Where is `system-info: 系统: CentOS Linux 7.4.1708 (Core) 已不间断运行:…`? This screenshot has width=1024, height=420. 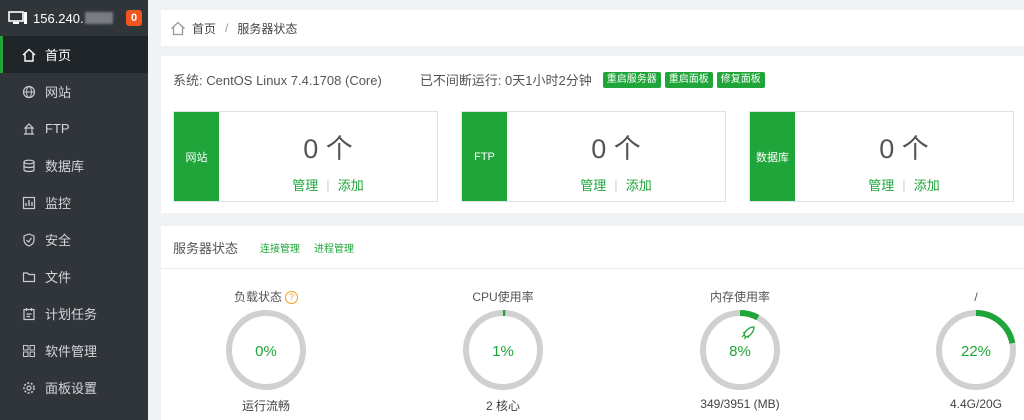
system-info: 系统: CentOS Linux 7.4.1708 (Core) 已不间断运行:… is located at coordinates (469, 79).